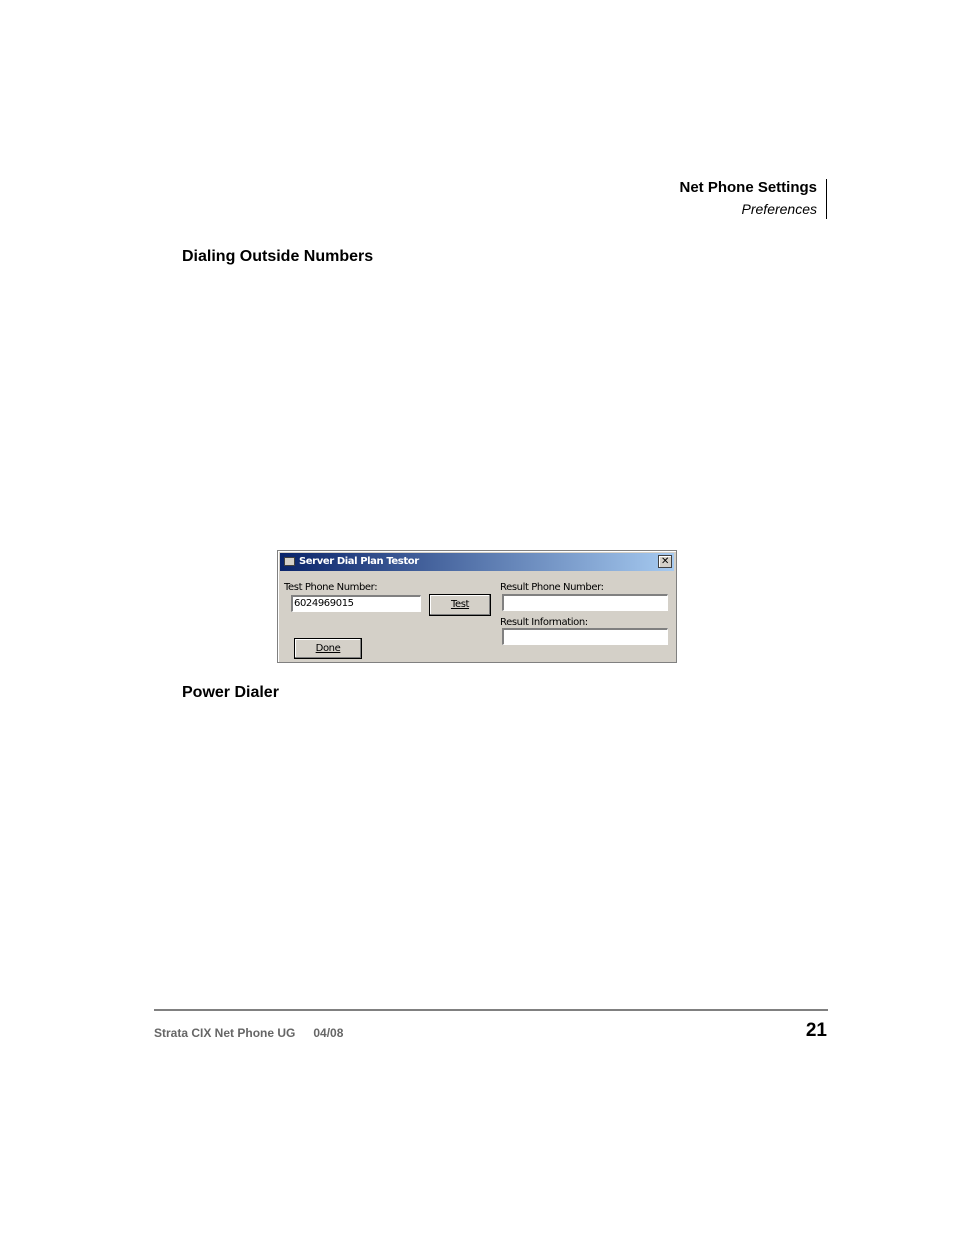 Image resolution: width=954 pixels, height=1235 pixels. Describe the element at coordinates (460, 605) in the screenshot. I see `test-button: Test` at that location.